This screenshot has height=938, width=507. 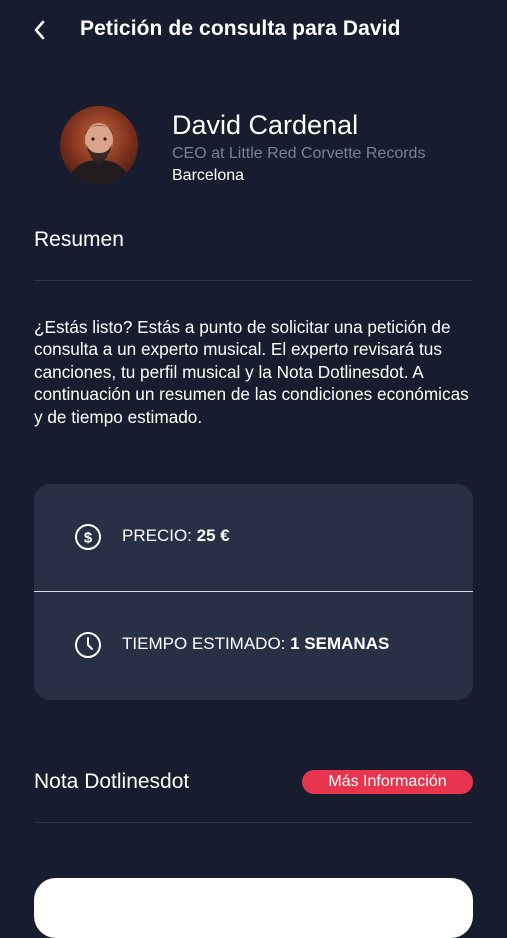 I want to click on price-row: $ PRECIO: 25 €, so click(x=253, y=537).